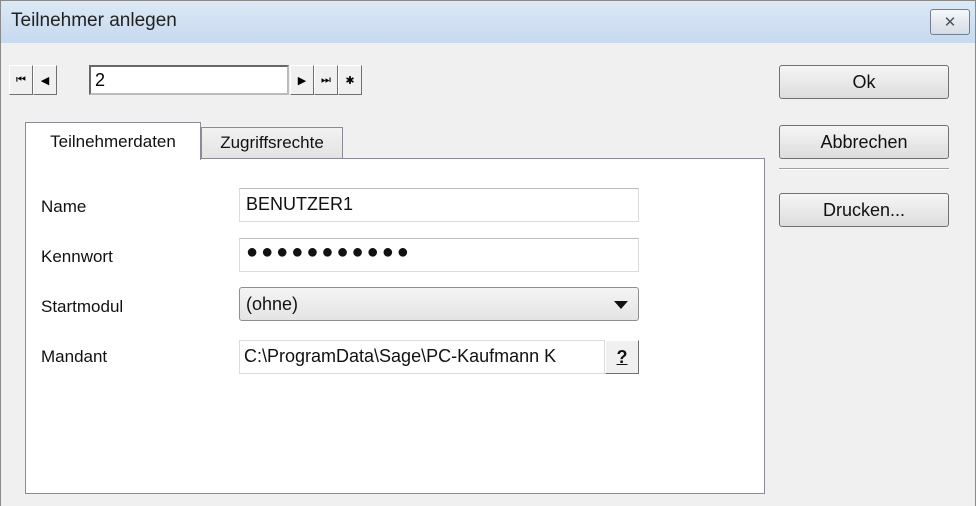  I want to click on window-title: Teilnehmer anlegen, so click(94, 20).